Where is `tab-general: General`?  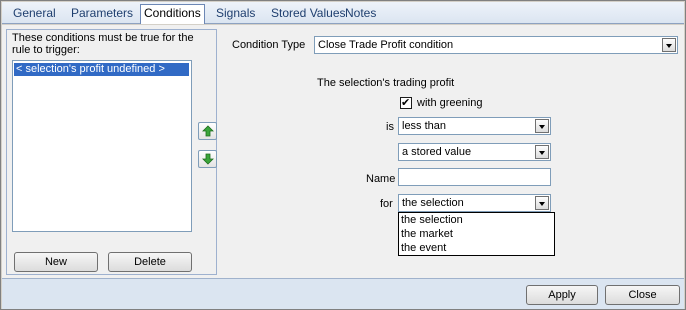 tab-general: General is located at coordinates (34, 14).